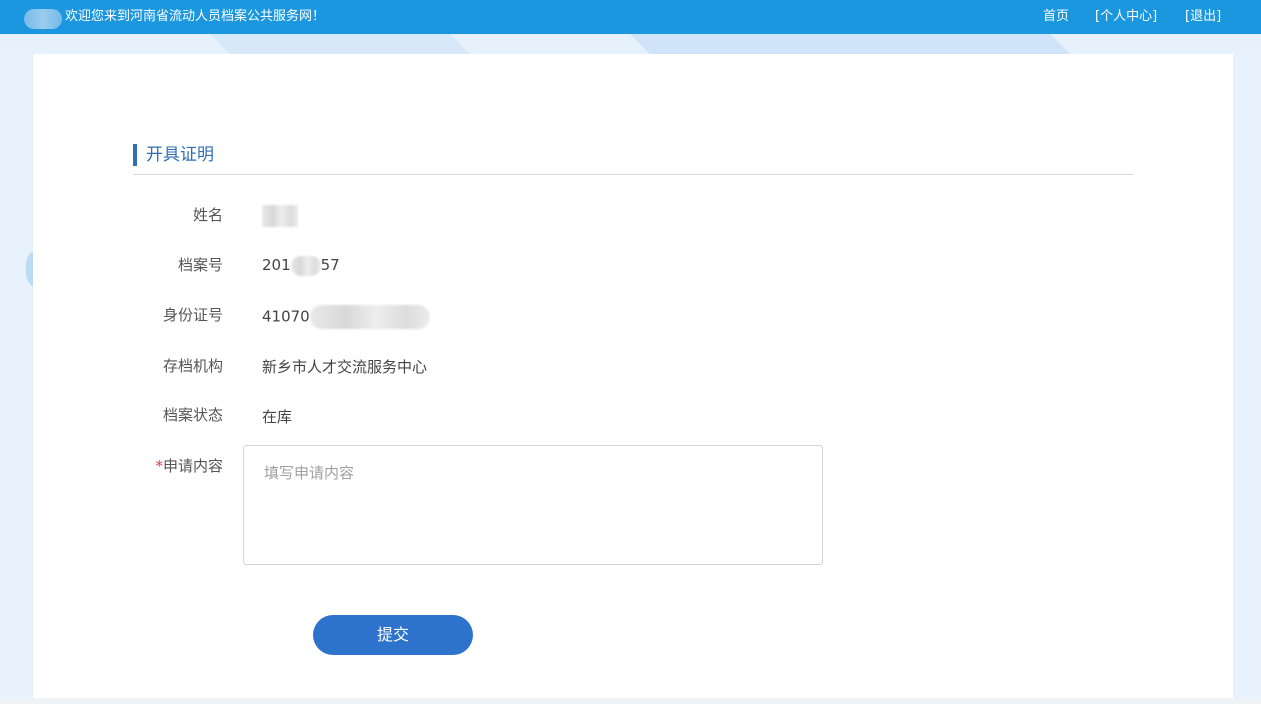 This screenshot has width=1261, height=704. What do you see at coordinates (173, 155) in the screenshot?
I see `section-title: 开具证明` at bounding box center [173, 155].